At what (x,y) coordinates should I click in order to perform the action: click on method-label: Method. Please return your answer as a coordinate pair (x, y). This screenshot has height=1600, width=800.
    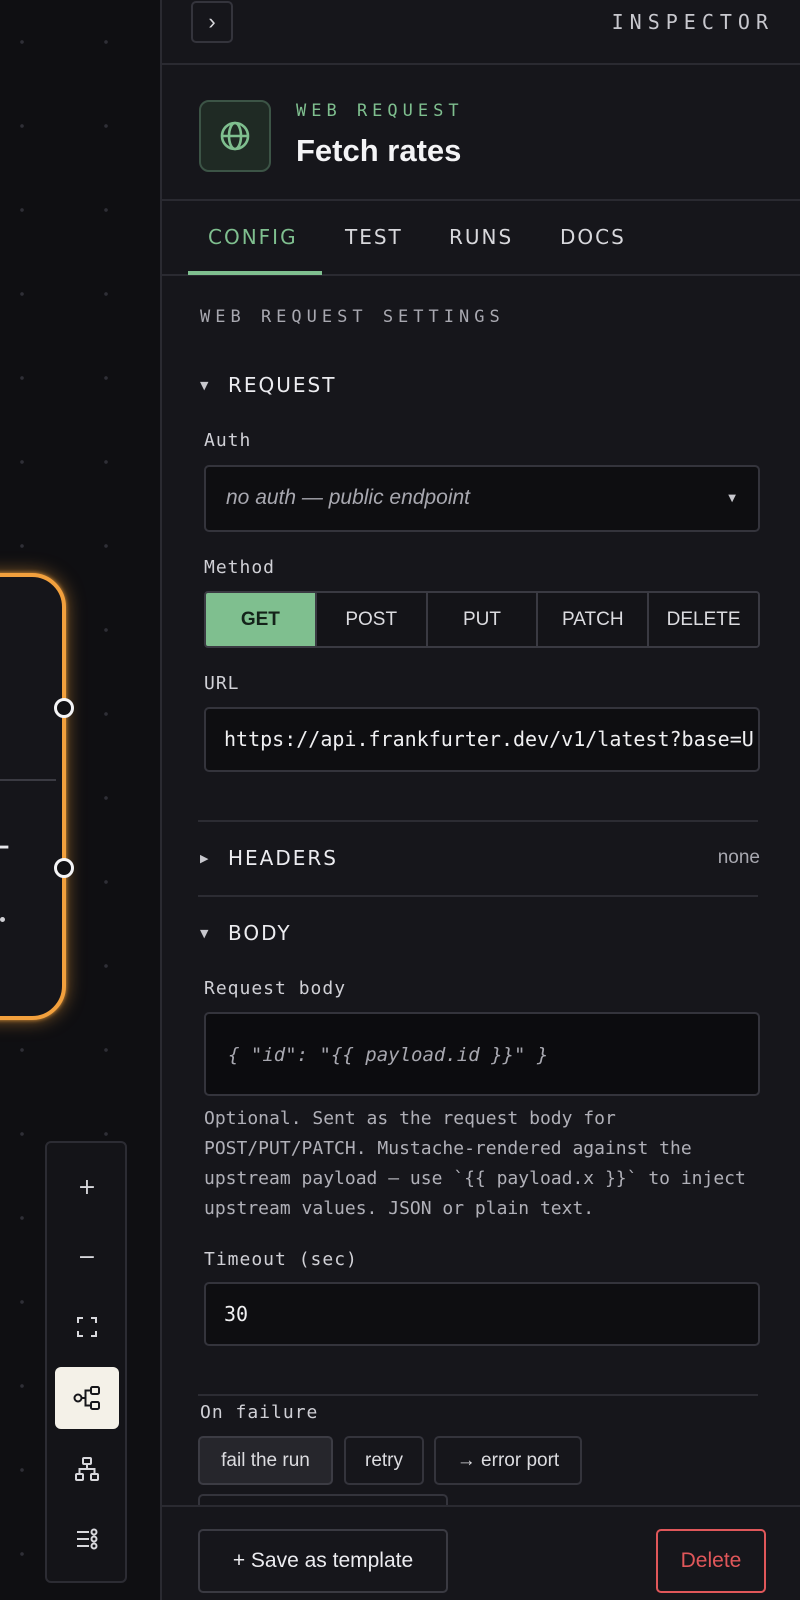
    Looking at the image, I should click on (240, 567).